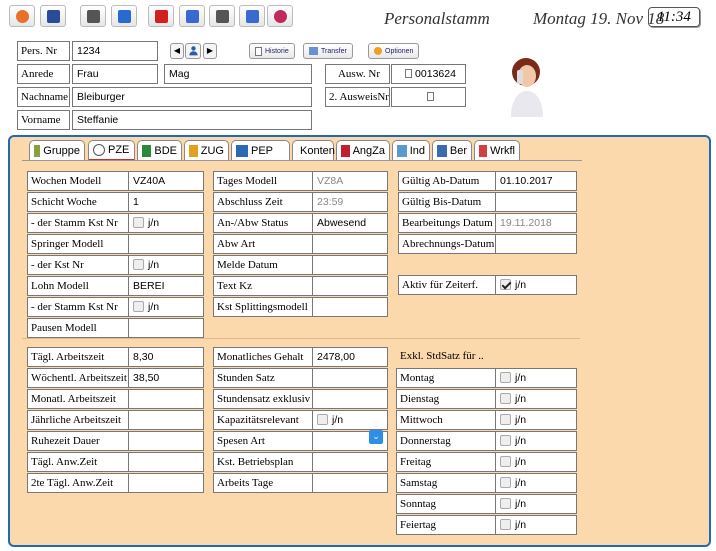 This screenshot has width=716, height=551. What do you see at coordinates (166, 441) in the screenshot?
I see `s2c1-4-field` at bounding box center [166, 441].